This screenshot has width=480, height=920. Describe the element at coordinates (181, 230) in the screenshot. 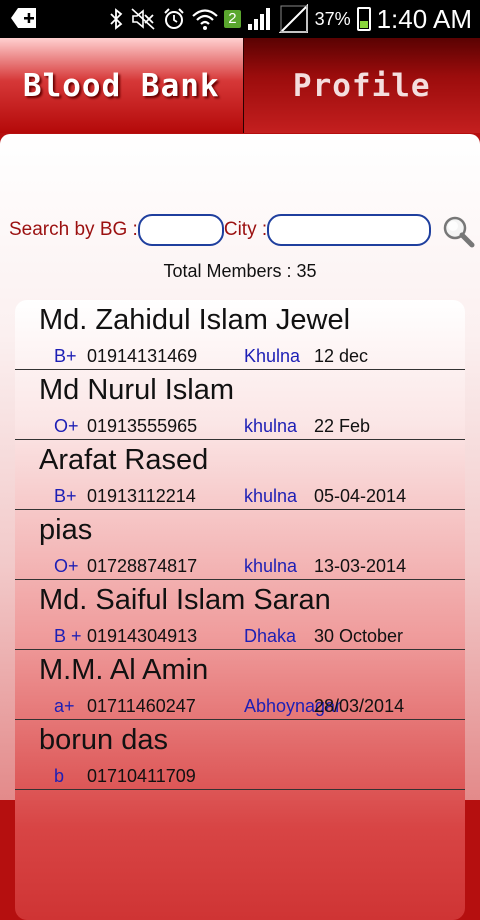

I see `blood-group-search-input` at that location.